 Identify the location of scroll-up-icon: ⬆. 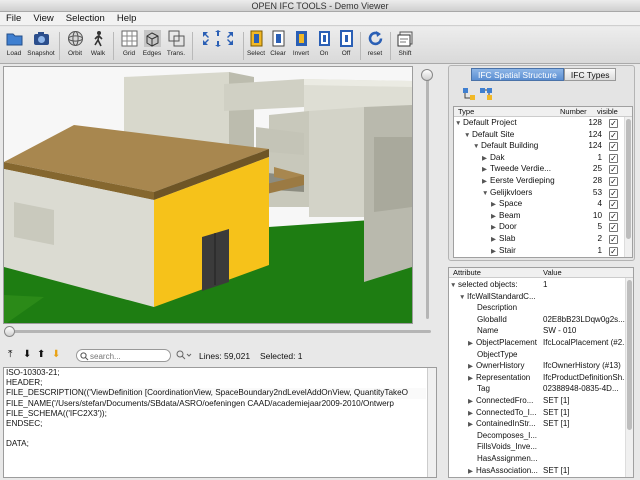
(41, 354).